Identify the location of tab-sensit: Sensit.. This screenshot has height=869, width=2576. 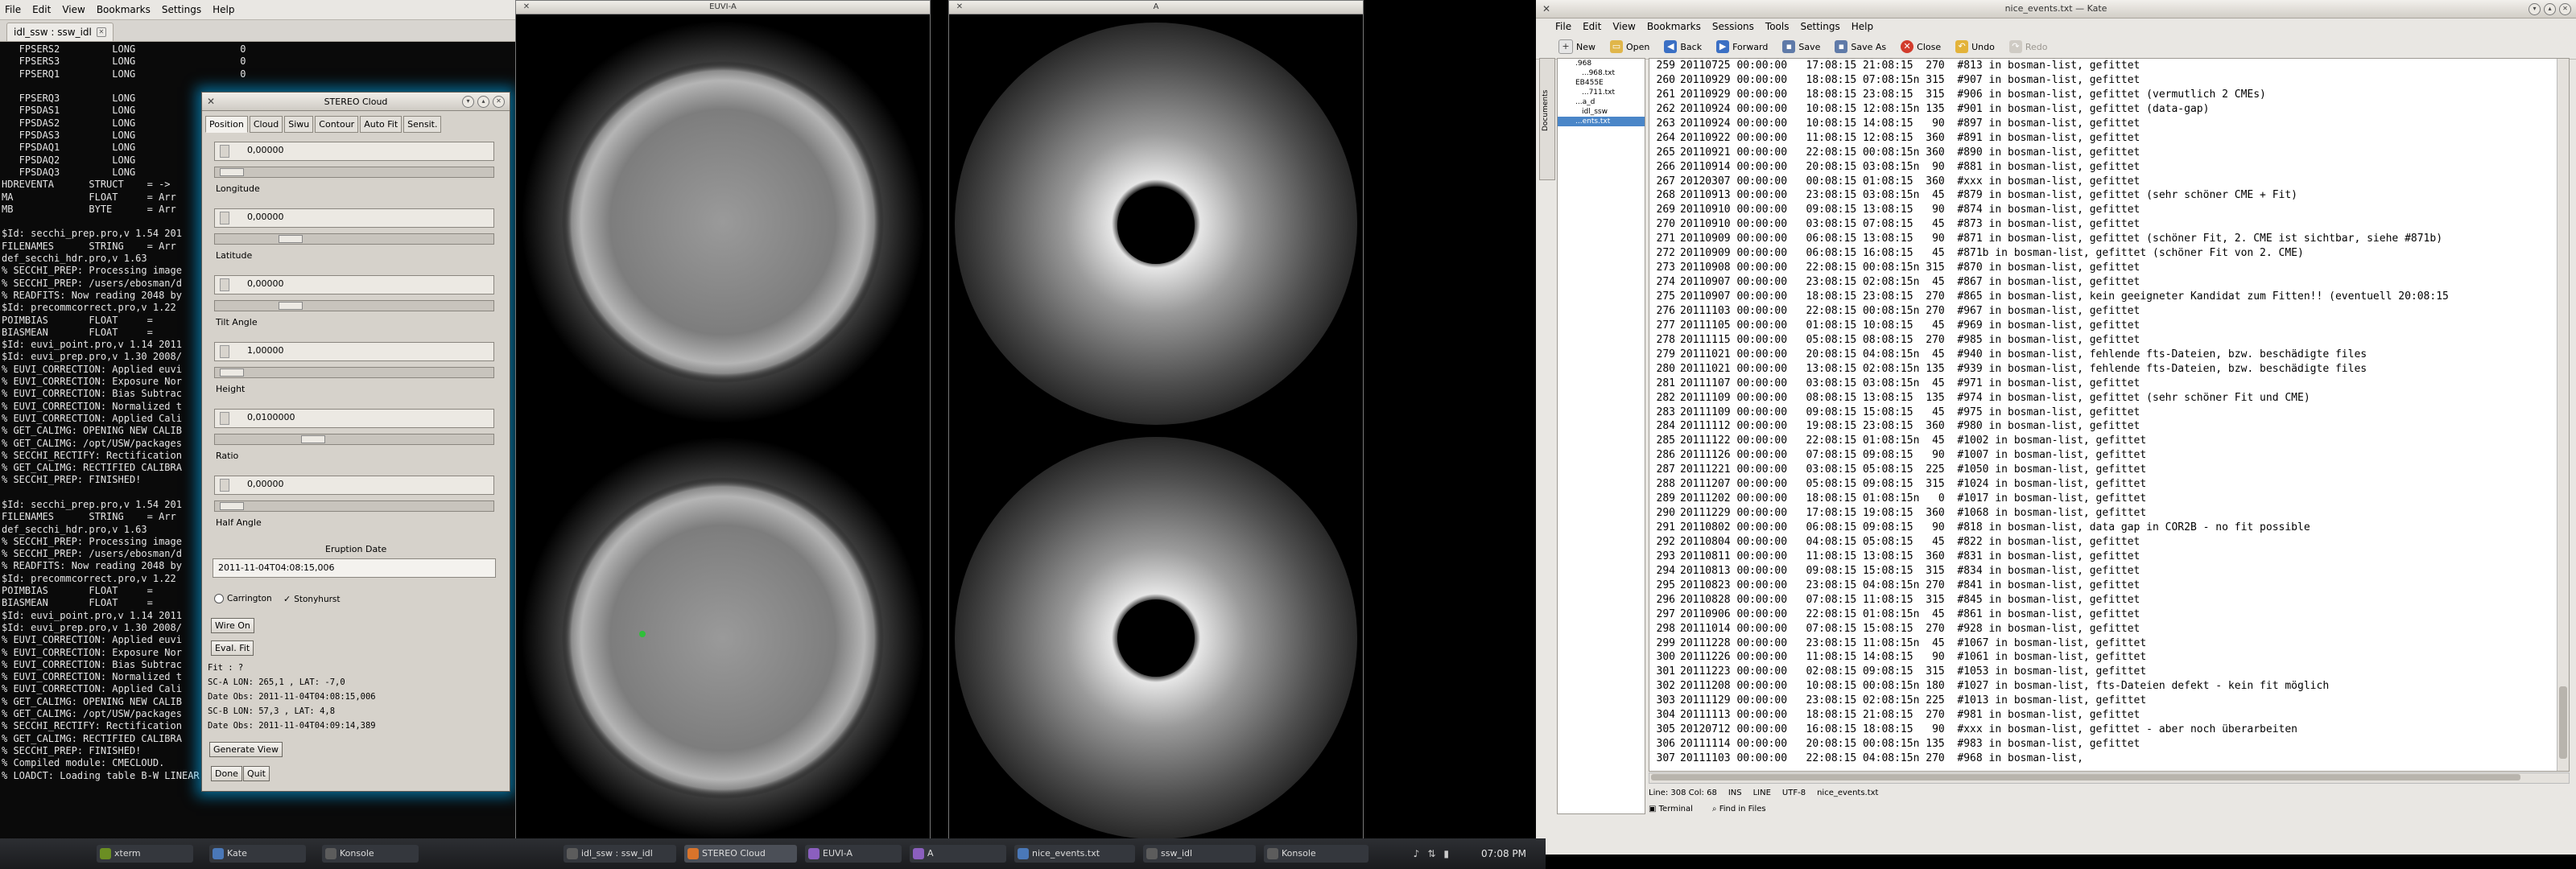
(422, 124).